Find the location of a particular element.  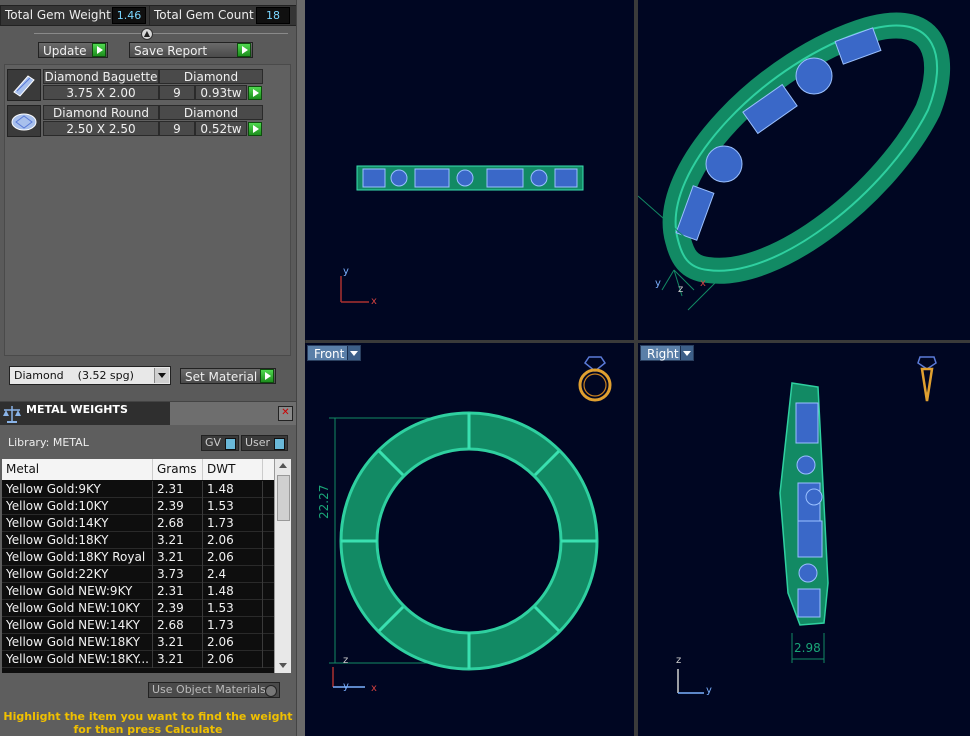

grams-cell: 3.73 is located at coordinates (178, 574).